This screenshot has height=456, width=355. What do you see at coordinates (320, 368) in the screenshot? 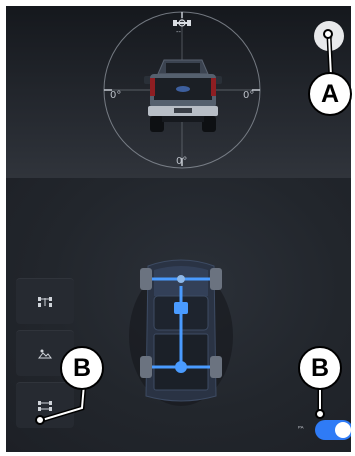
I see `callout-b-right: B` at bounding box center [320, 368].